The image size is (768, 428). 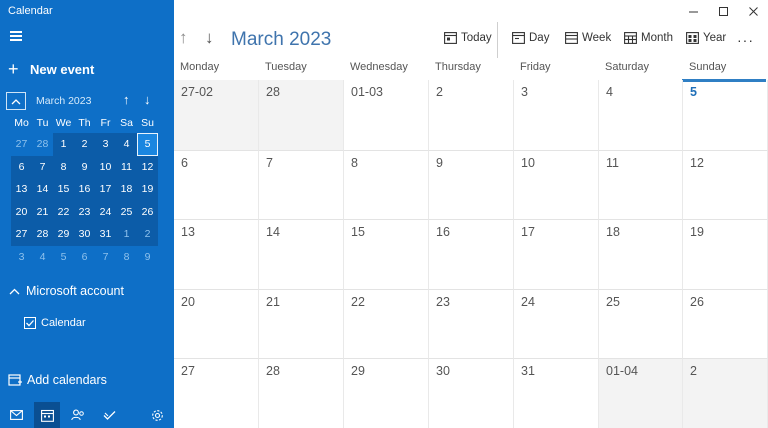 What do you see at coordinates (641, 115) in the screenshot?
I see `day-cell: 4` at bounding box center [641, 115].